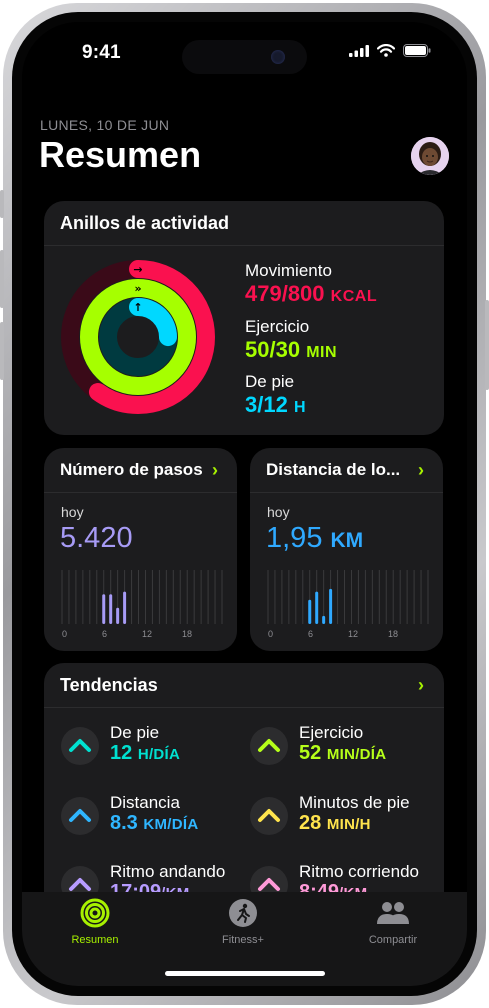 The height and width of the screenshot is (1008, 489). I want to click on tab-summary-label: Resumen, so click(95, 940).